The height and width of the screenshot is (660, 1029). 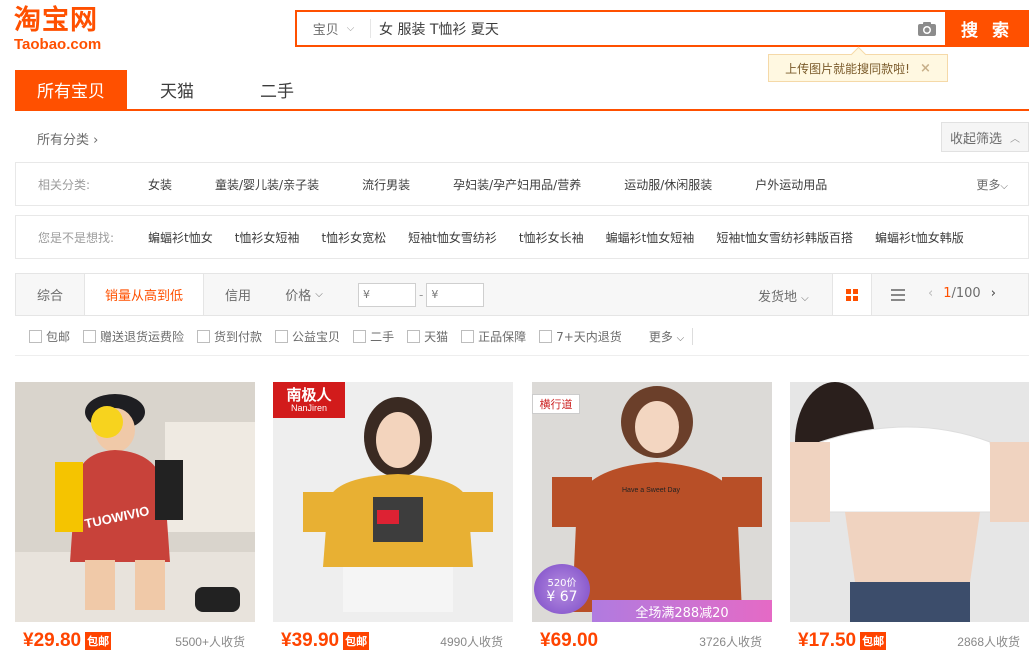 I want to click on search-button: 搜 索, so click(x=987, y=28).